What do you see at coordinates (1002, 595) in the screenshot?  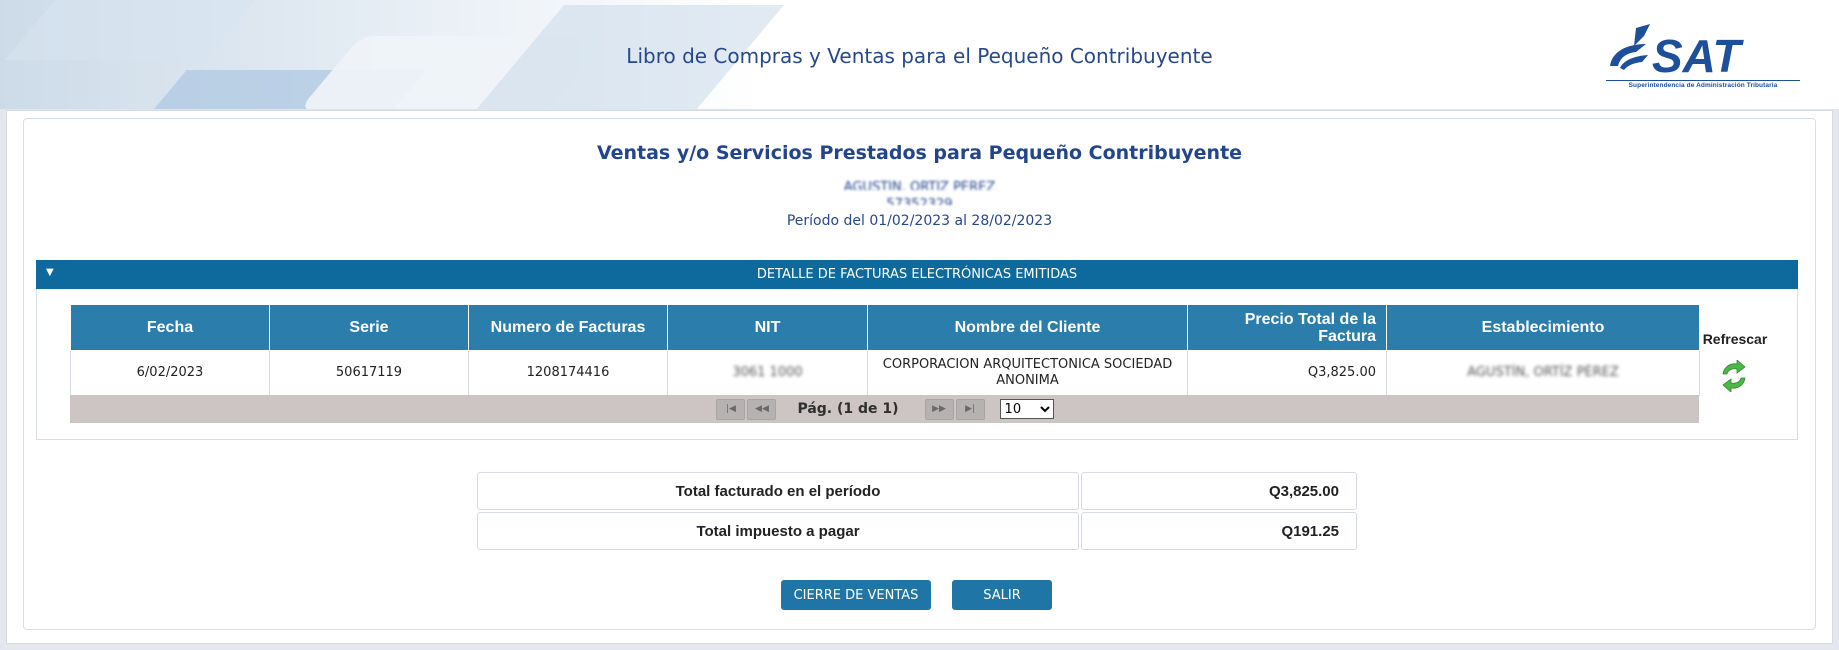 I see `exit-button: SALIR` at bounding box center [1002, 595].